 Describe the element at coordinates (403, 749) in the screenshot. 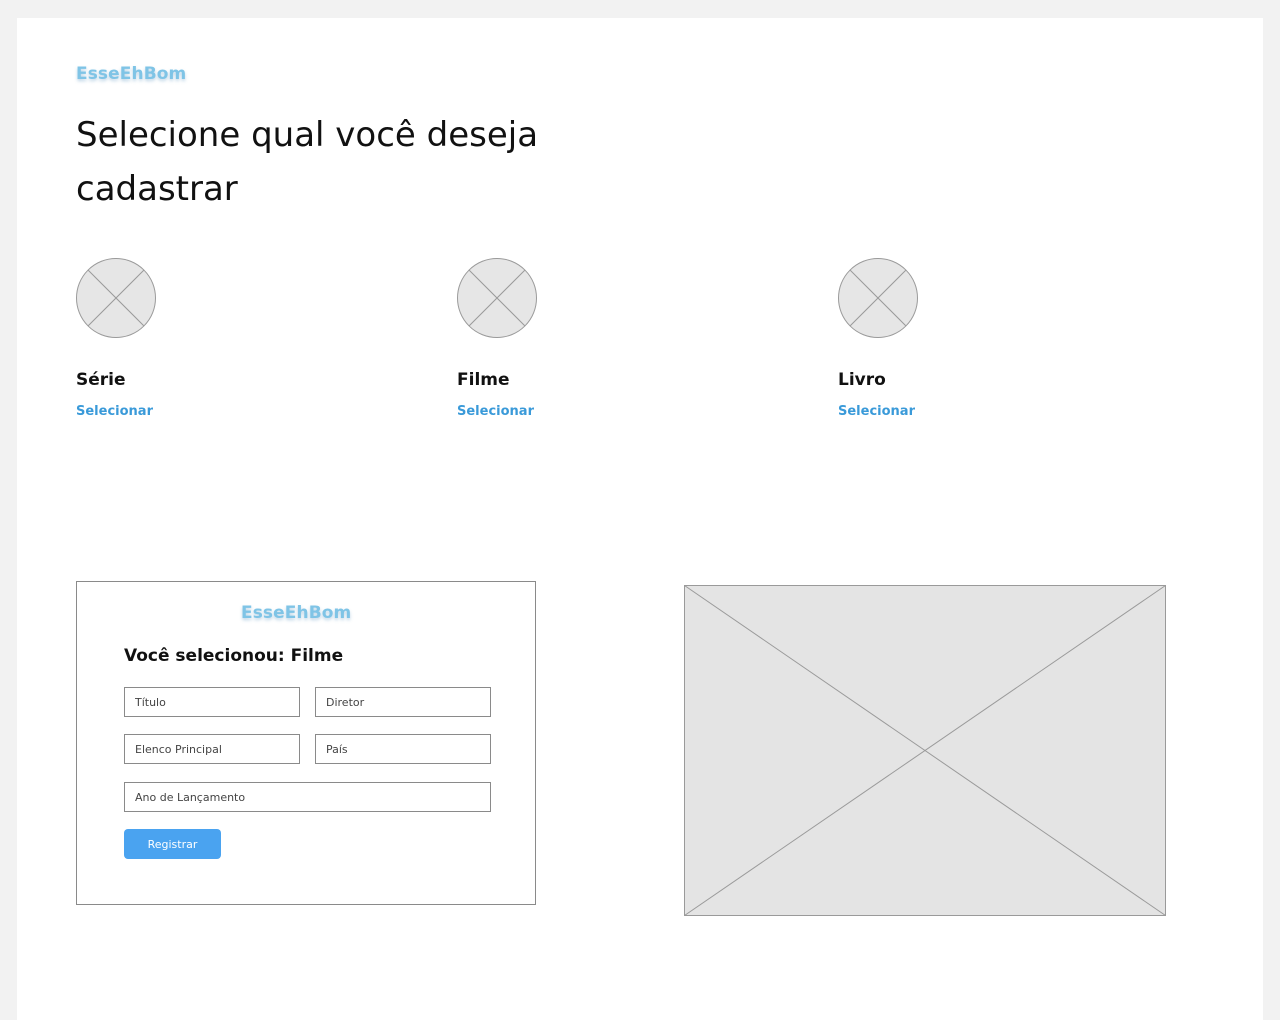

I see `country-field` at that location.